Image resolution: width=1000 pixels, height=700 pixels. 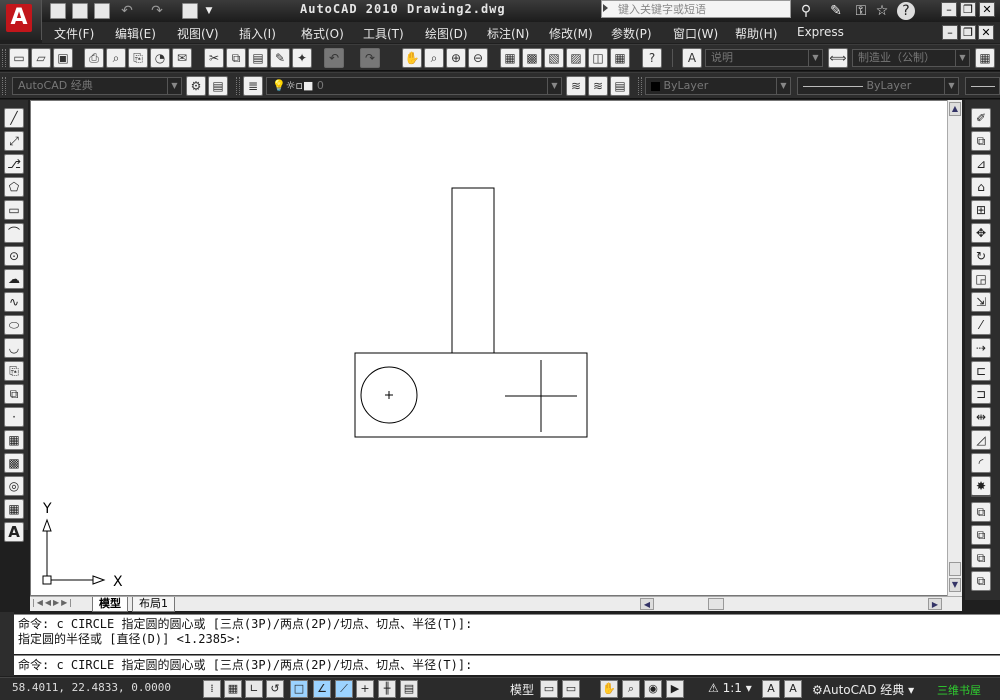 What do you see at coordinates (764, 58) in the screenshot?
I see `text-style-combo: 说明 ▼` at bounding box center [764, 58].